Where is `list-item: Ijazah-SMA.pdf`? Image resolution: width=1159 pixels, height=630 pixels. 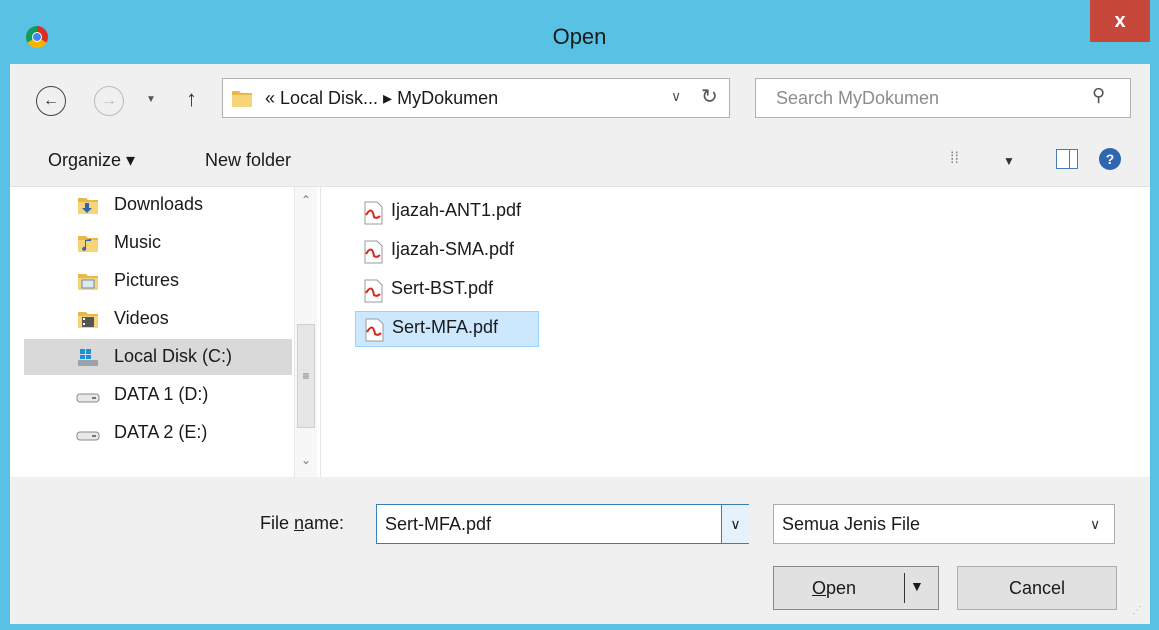
list-item: Ijazah-SMA.pdf is located at coordinates (460, 251).